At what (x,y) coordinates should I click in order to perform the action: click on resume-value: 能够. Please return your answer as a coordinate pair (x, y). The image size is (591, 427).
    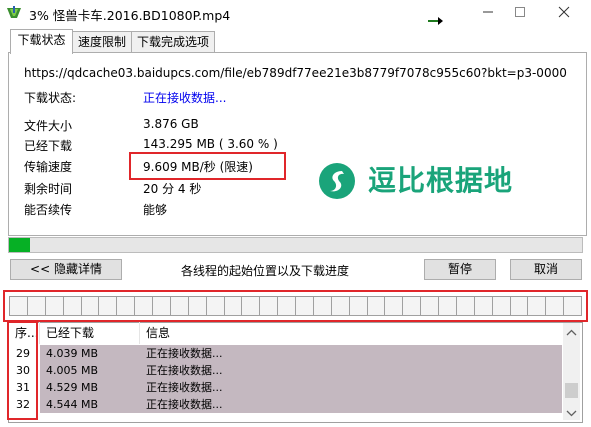
    Looking at the image, I should click on (155, 210).